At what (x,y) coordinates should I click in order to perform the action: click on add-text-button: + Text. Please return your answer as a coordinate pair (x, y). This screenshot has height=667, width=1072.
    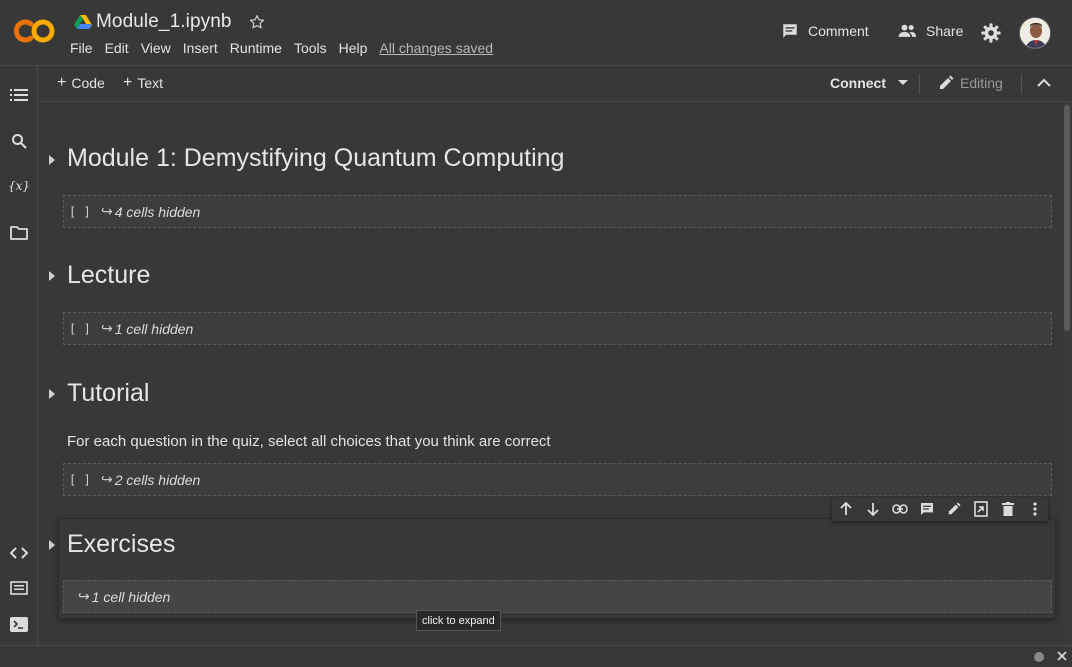
    Looking at the image, I should click on (143, 83).